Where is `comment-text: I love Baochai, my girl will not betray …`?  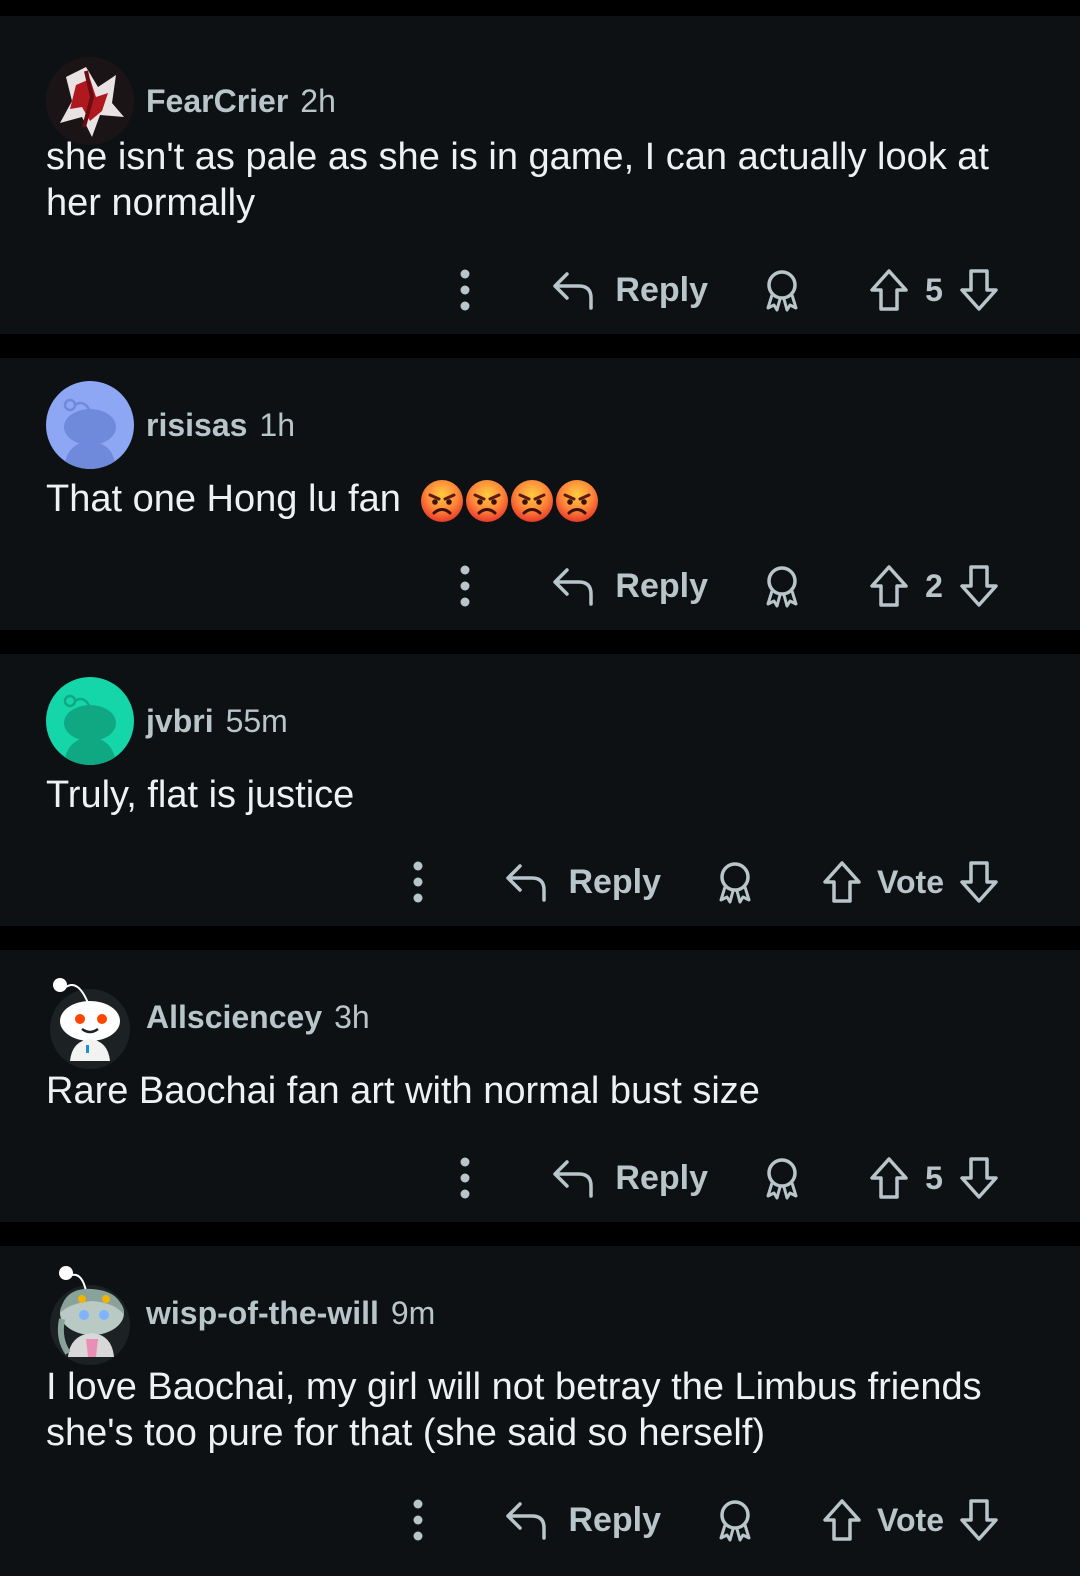
comment-text: I love Baochai, my girl will not betray … is located at coordinates (514, 1410).